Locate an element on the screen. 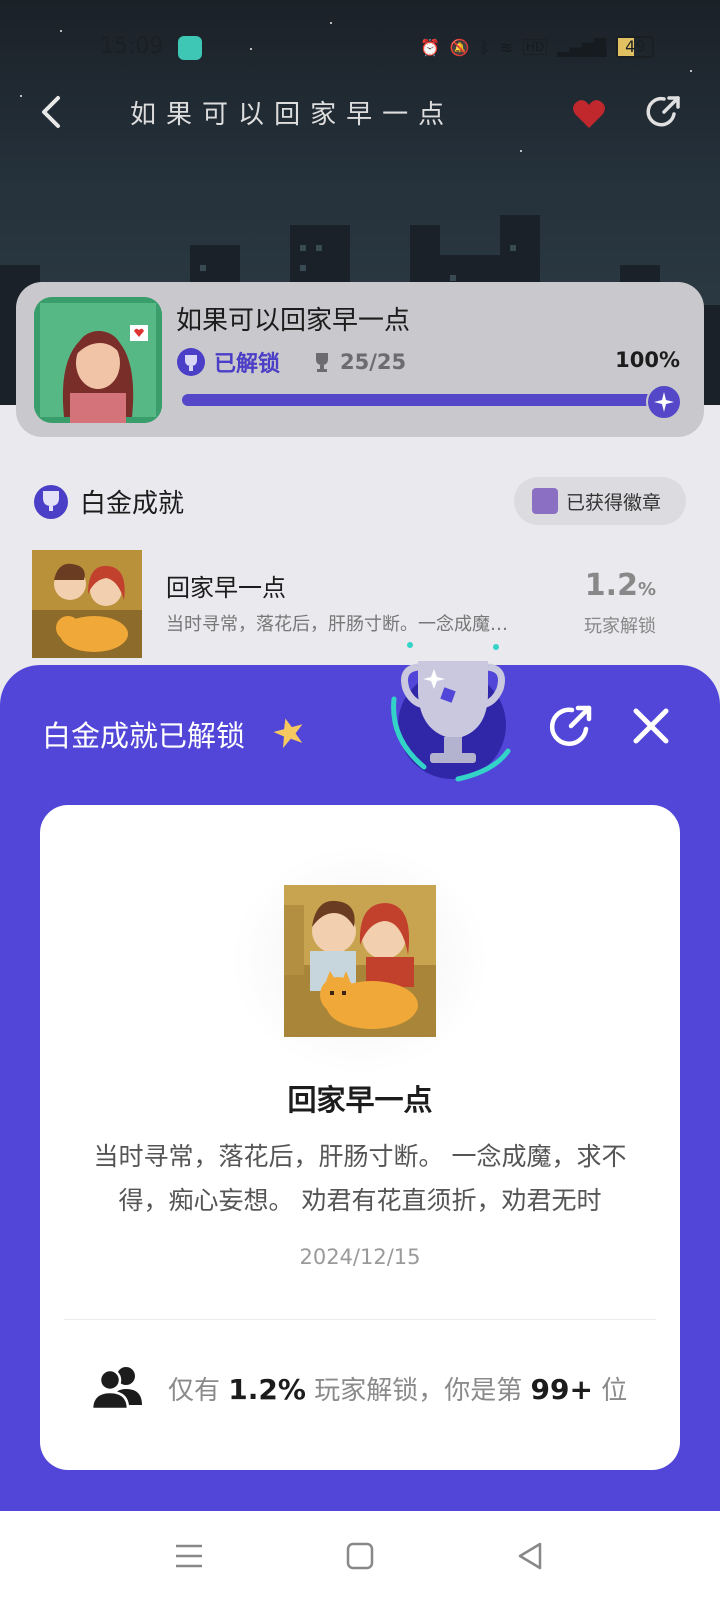 The image size is (720, 1600). achievement-thumbnail is located at coordinates (87, 604).